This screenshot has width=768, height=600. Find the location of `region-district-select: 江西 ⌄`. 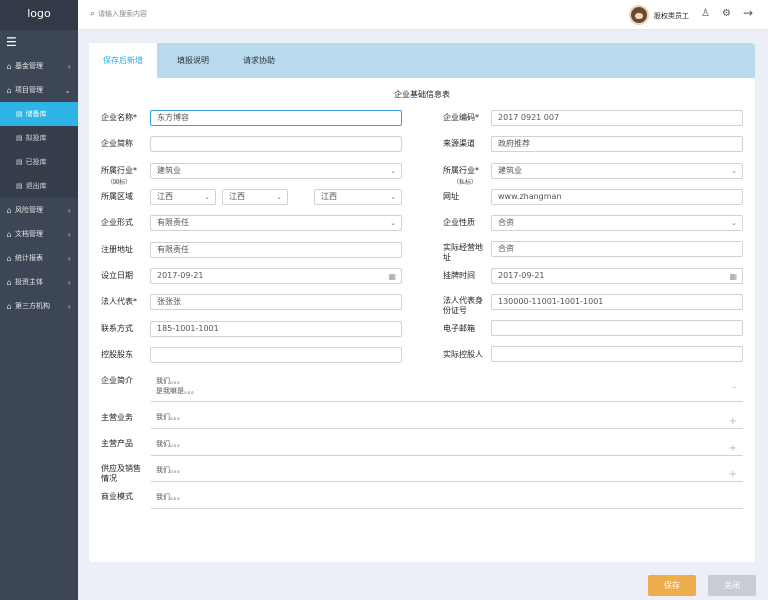

region-district-select: 江西 ⌄ is located at coordinates (358, 197).